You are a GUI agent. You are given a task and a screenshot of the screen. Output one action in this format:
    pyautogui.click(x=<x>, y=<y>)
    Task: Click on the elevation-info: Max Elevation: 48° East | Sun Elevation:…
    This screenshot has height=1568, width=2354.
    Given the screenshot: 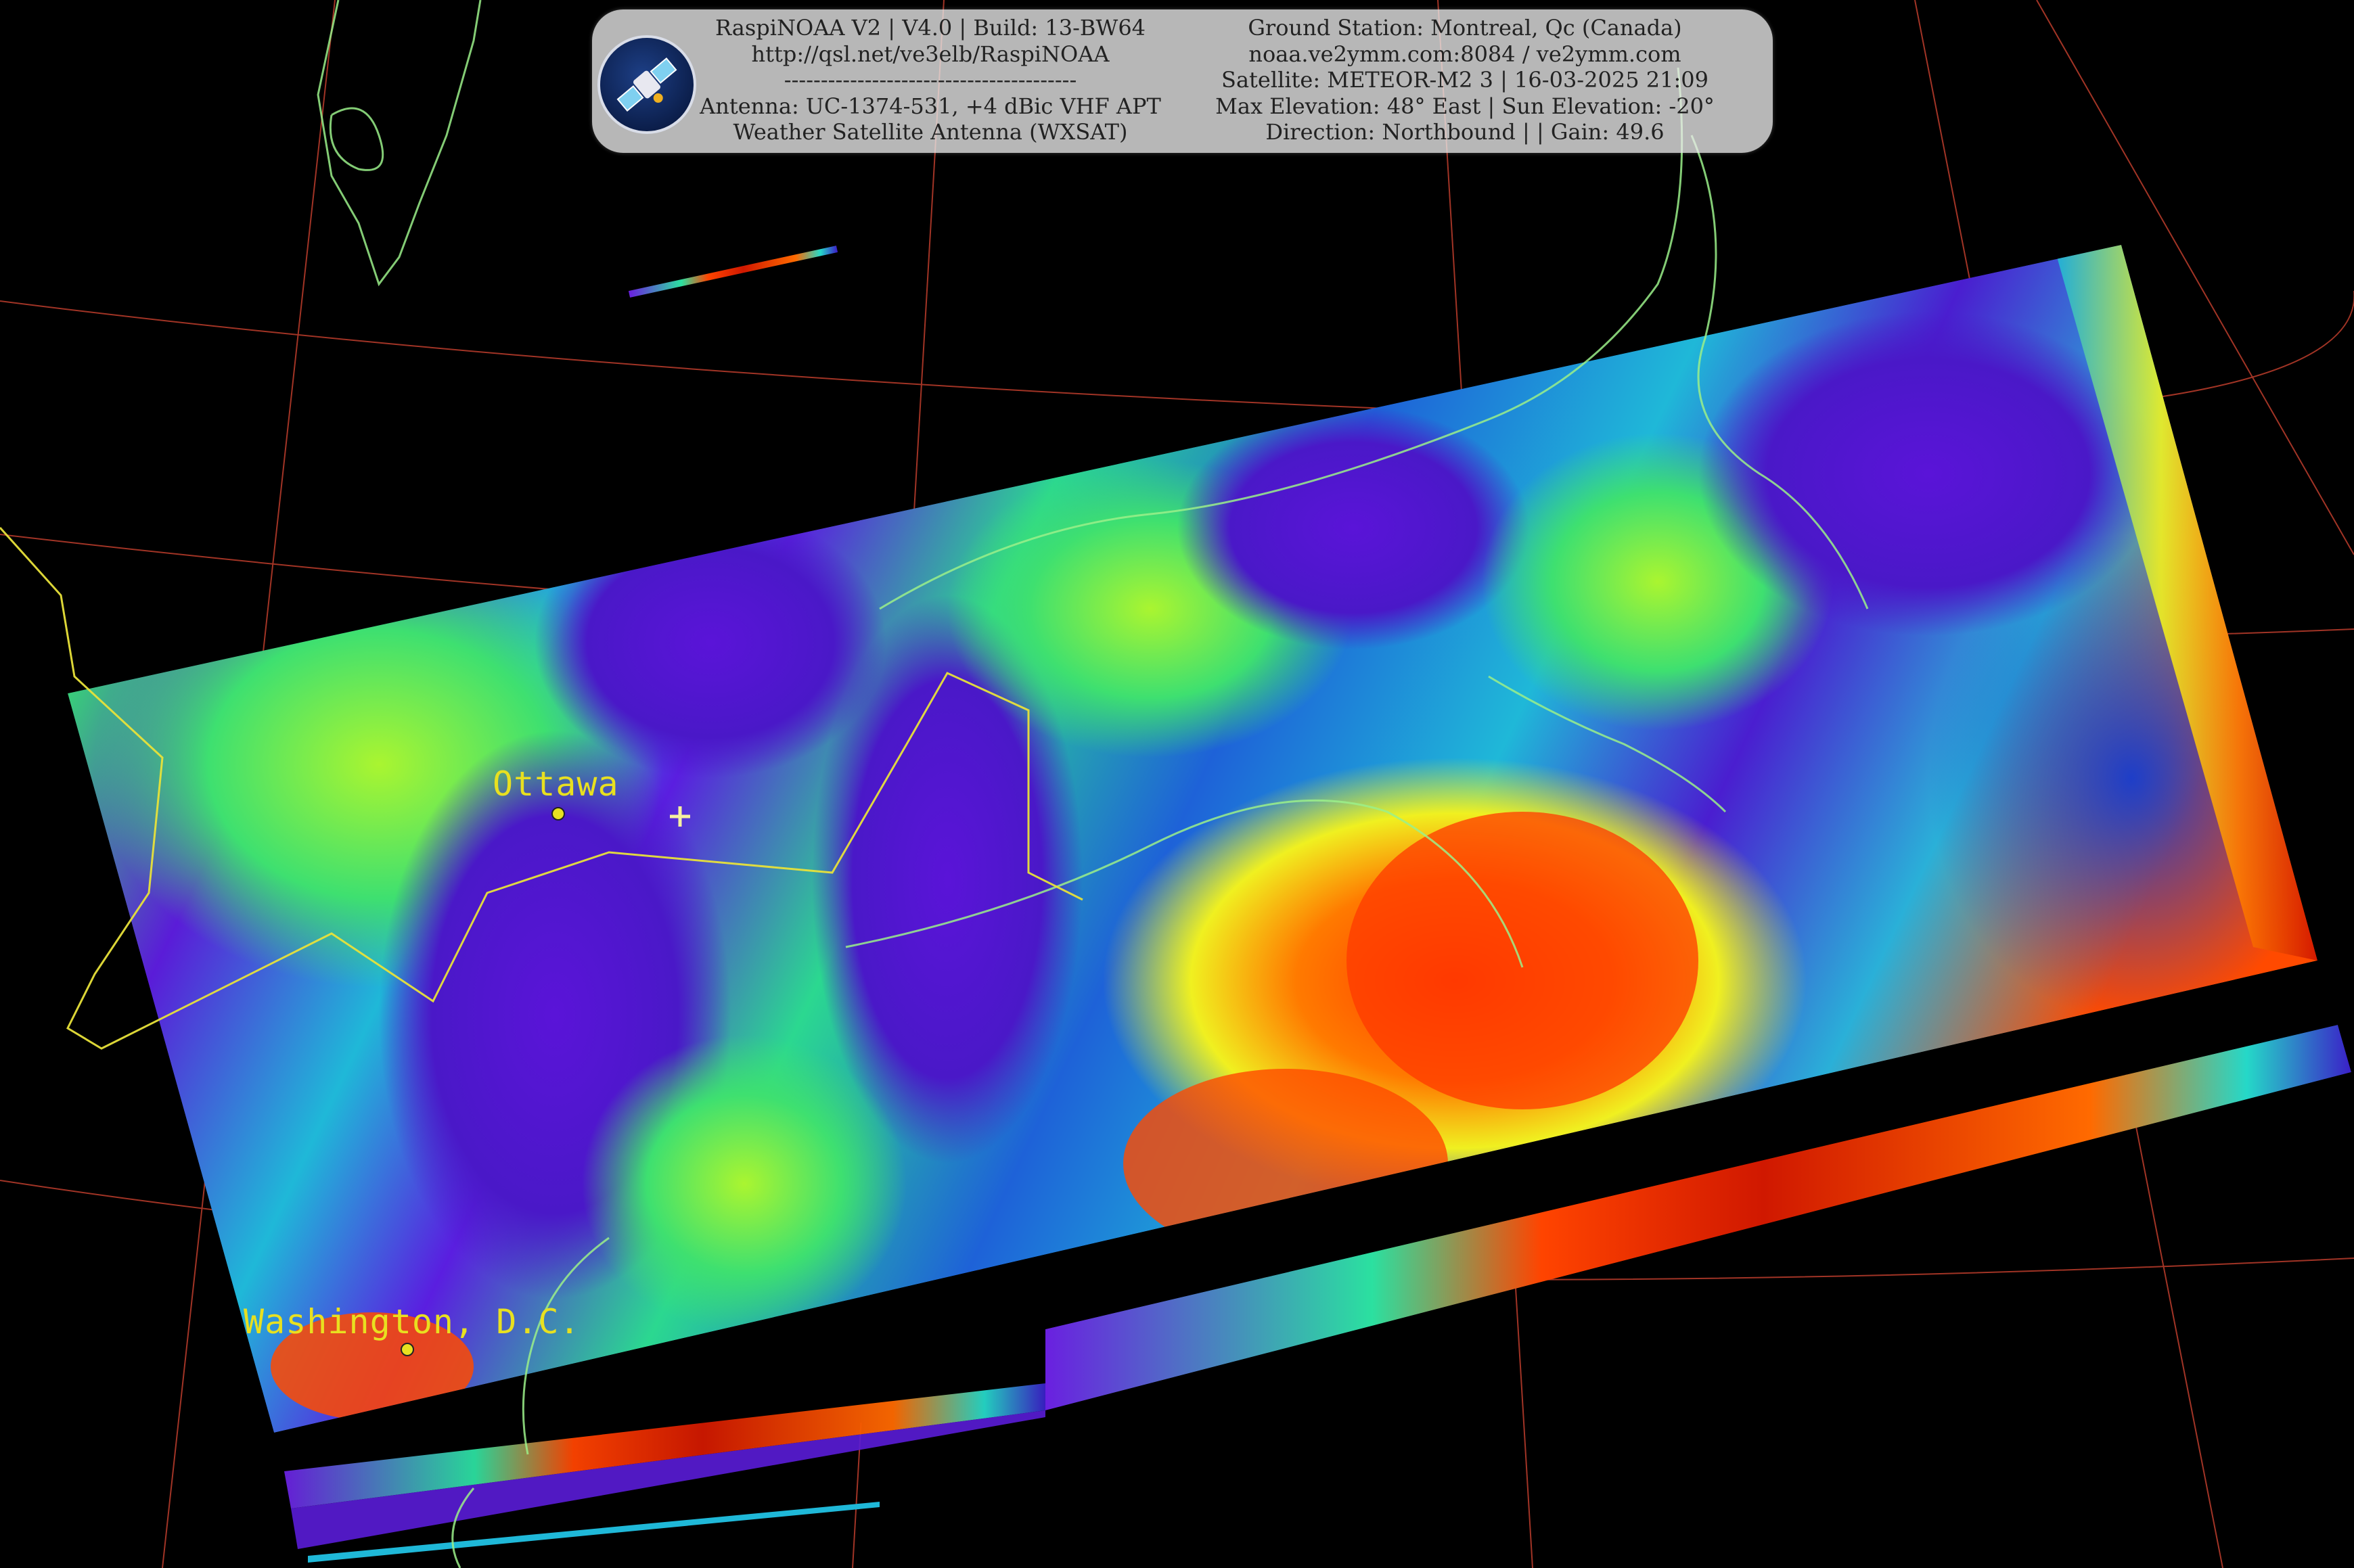 What is the action you would take?
    pyautogui.click(x=1465, y=106)
    